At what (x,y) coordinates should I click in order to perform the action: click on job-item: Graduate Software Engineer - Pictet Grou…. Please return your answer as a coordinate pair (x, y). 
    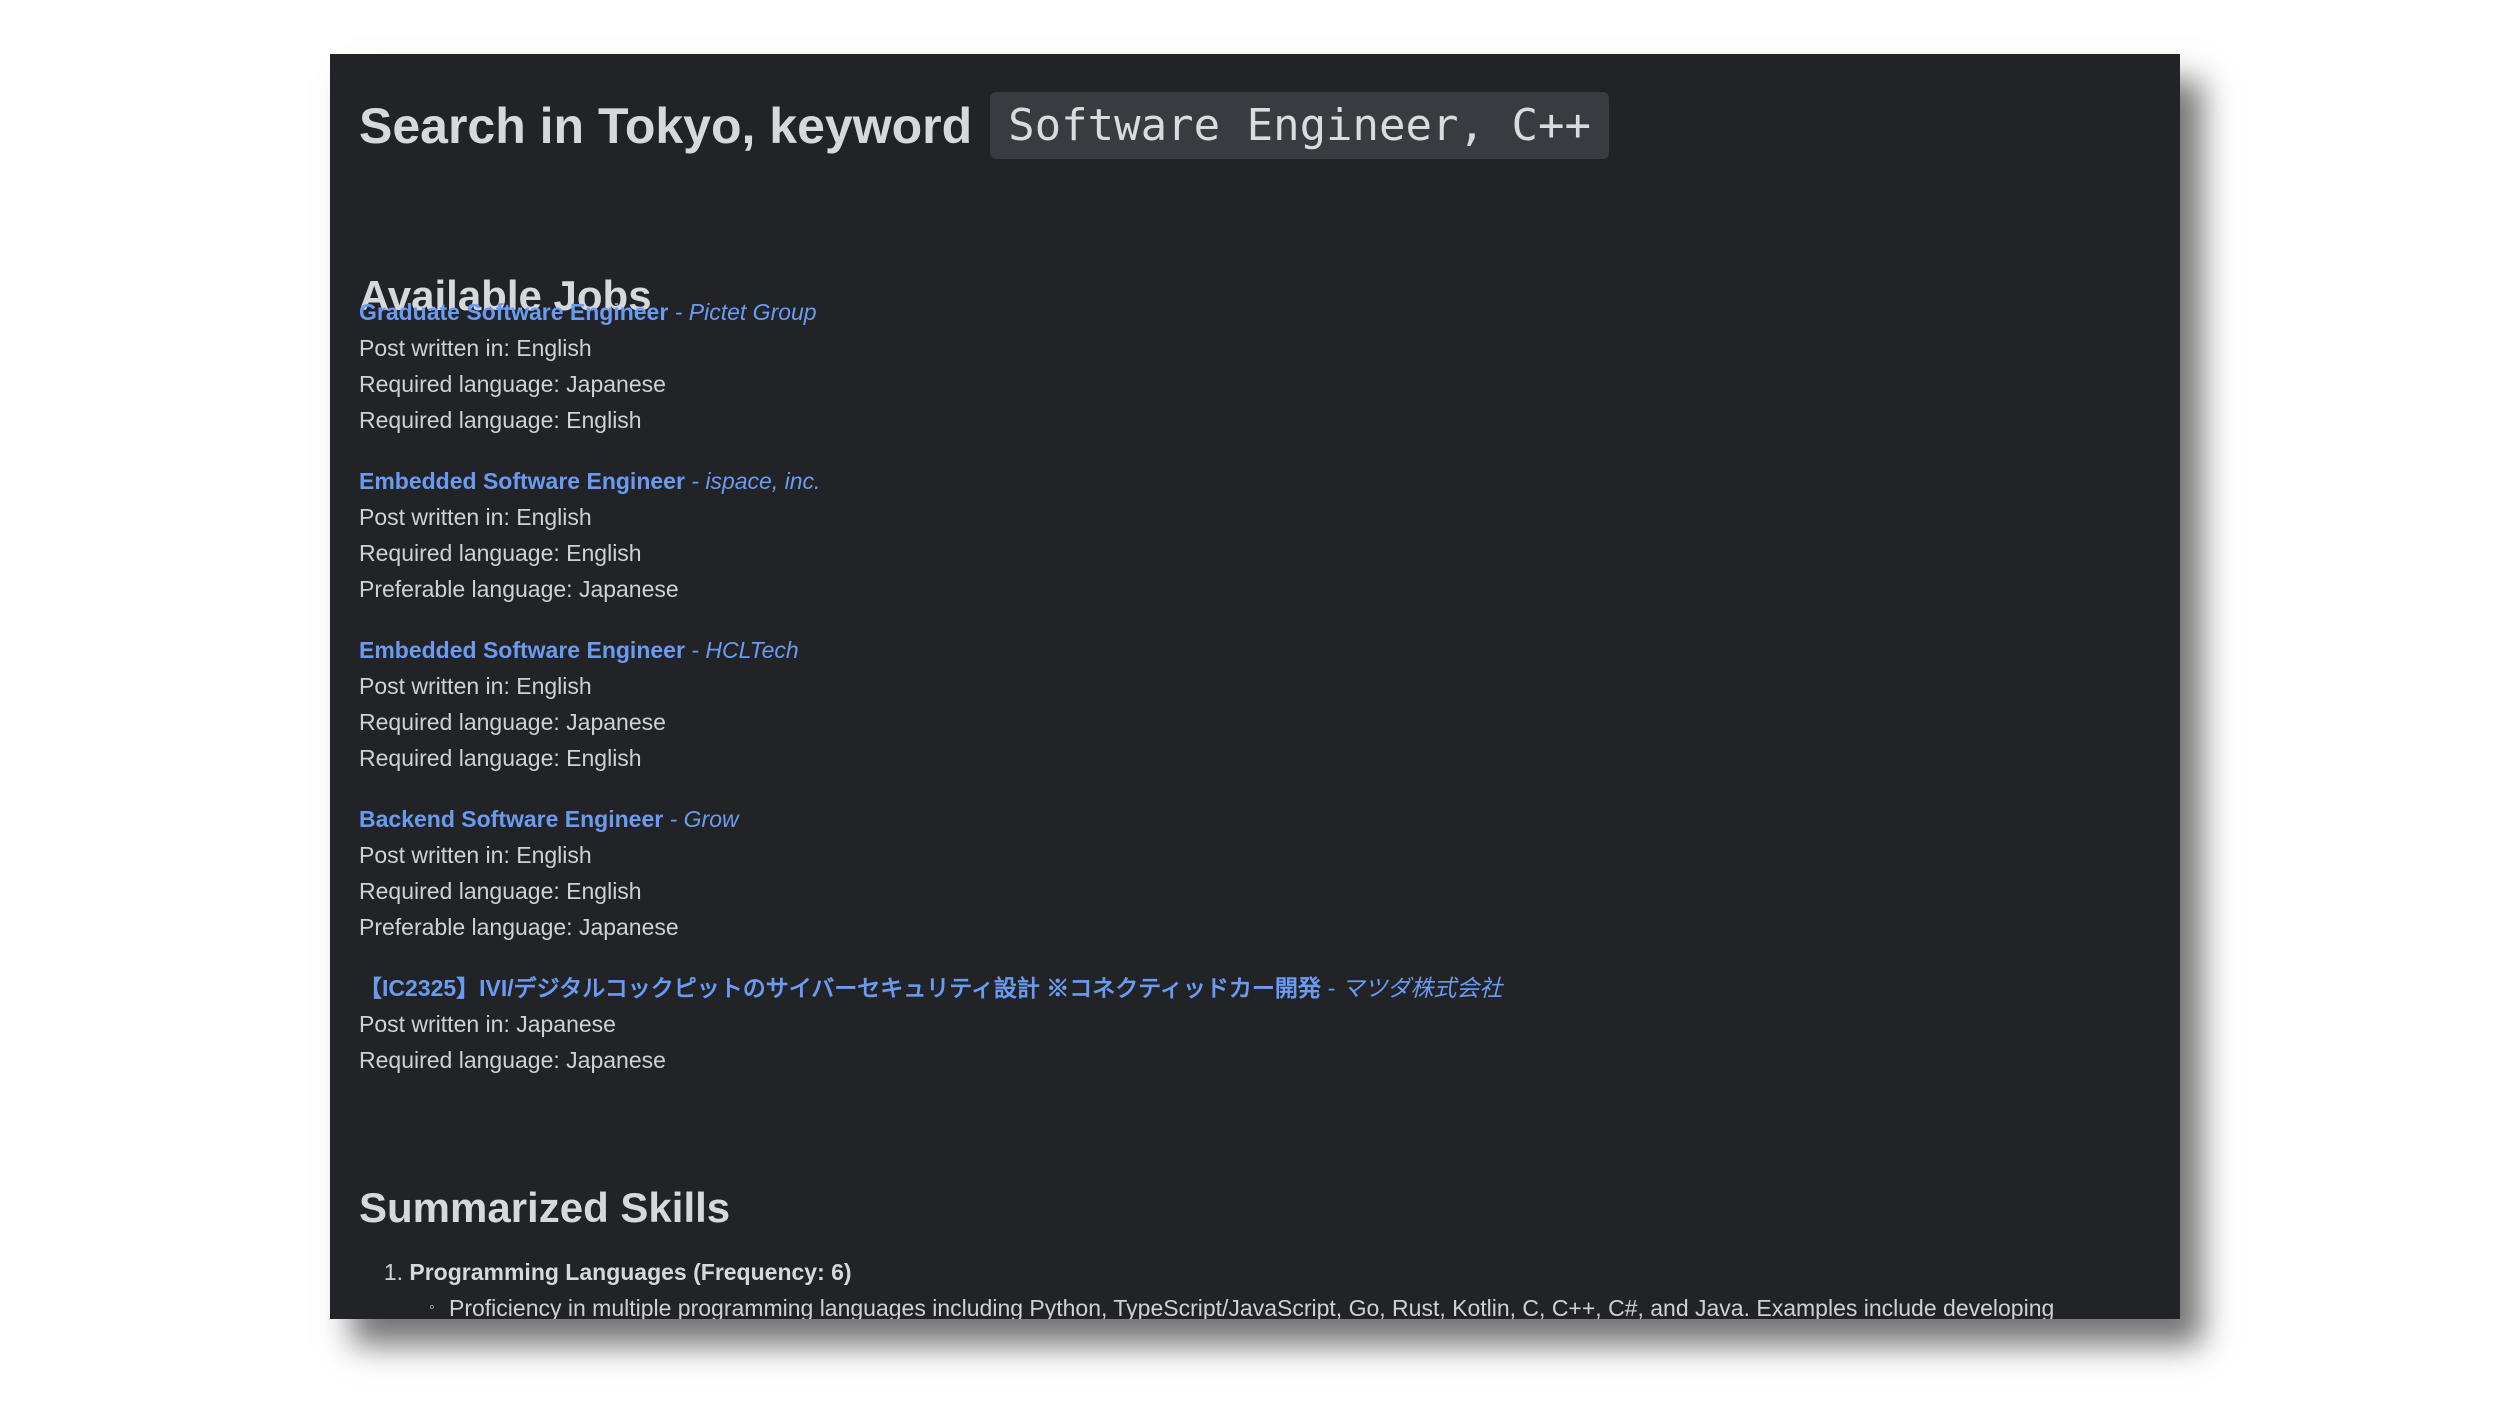
    Looking at the image, I should click on (1209, 366).